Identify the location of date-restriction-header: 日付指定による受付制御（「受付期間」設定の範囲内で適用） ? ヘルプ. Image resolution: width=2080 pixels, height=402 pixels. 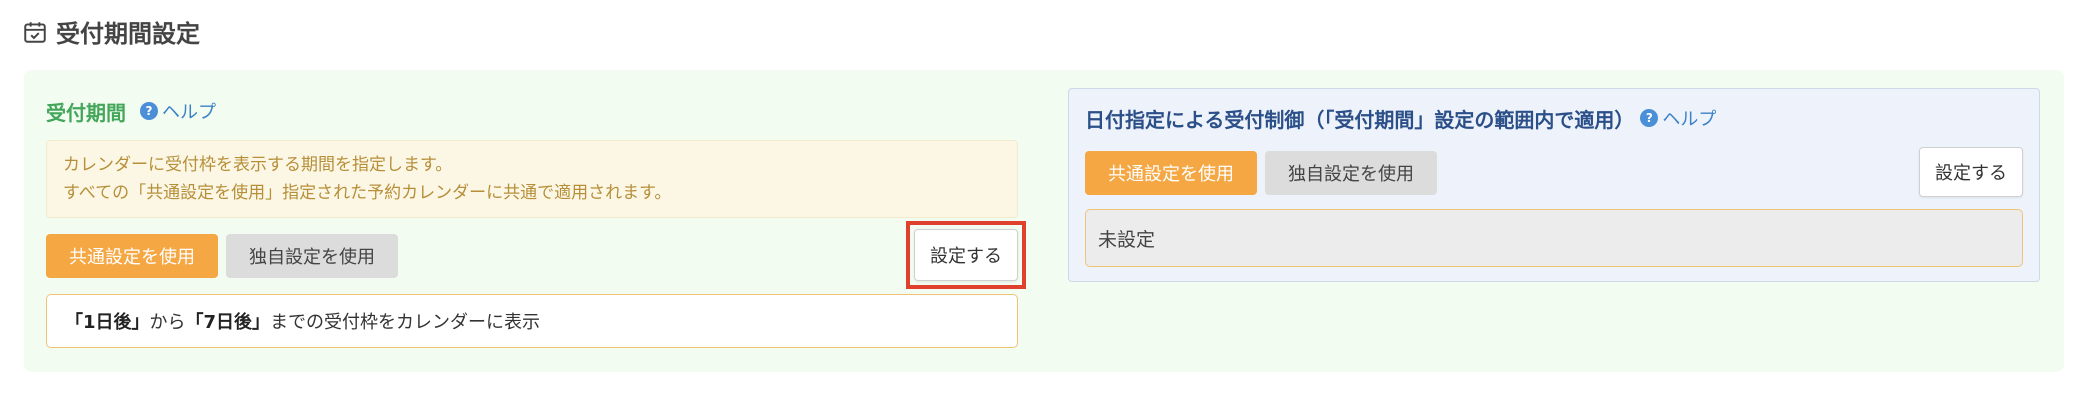
(1400, 118).